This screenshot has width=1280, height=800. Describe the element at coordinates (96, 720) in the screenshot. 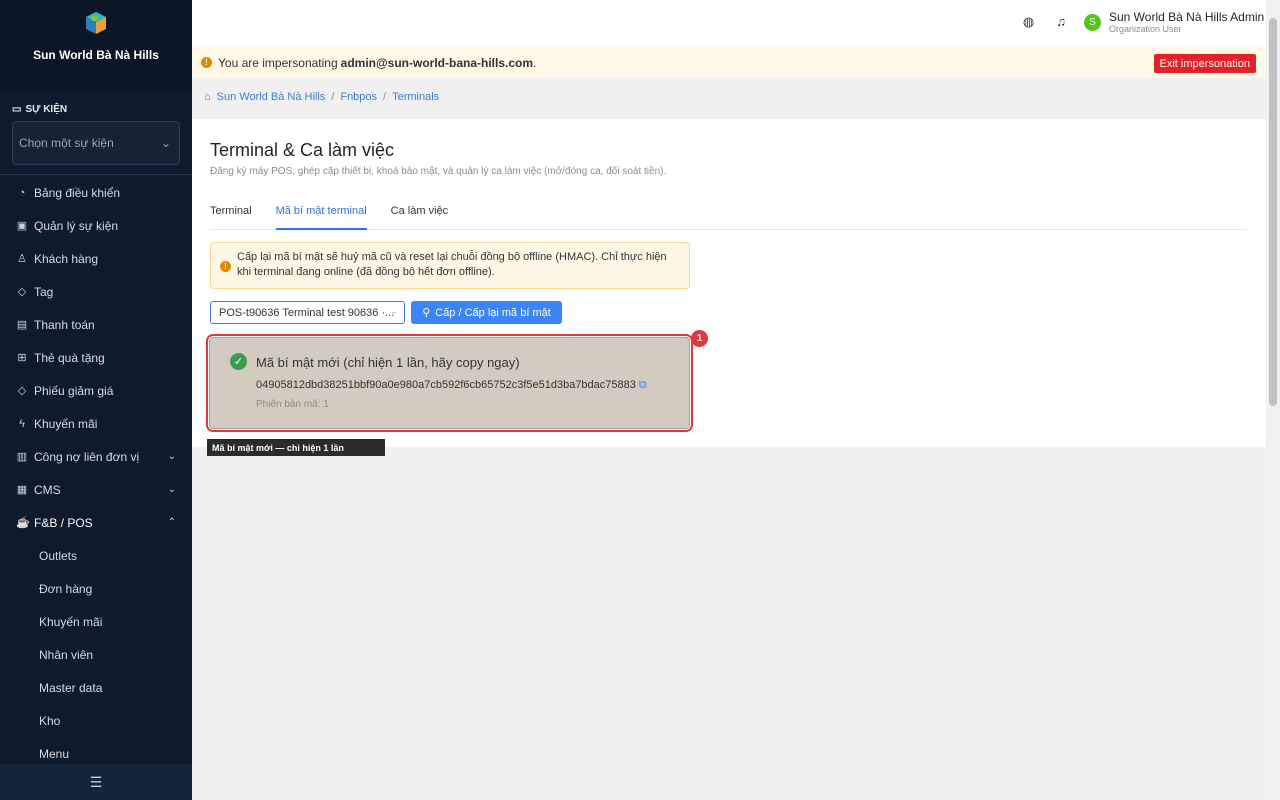

I see `sidebar-subitem-inventory: Kho` at that location.